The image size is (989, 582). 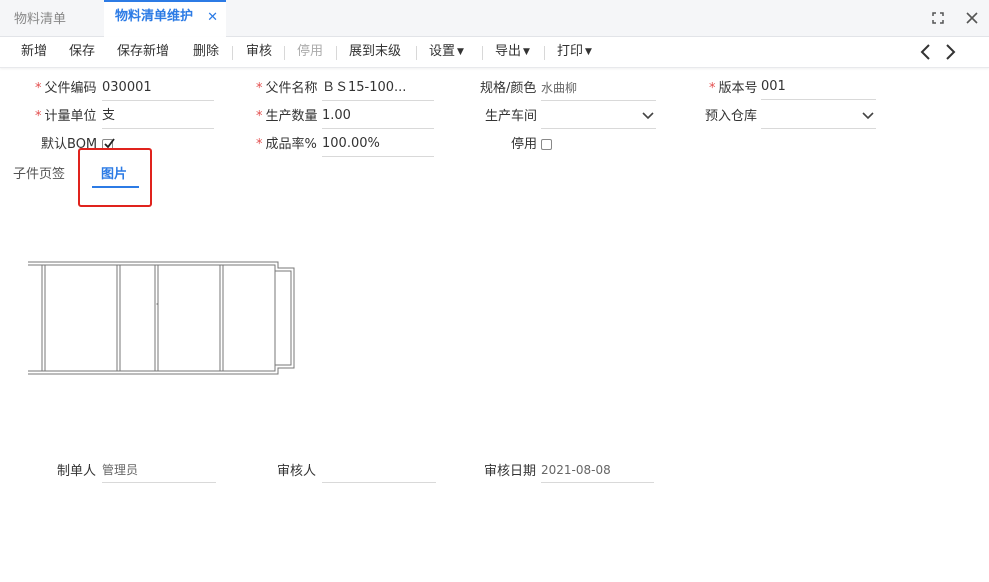 What do you see at coordinates (291, 144) in the screenshot?
I see `yield-rate-label-text: 成品率%` at bounding box center [291, 144].